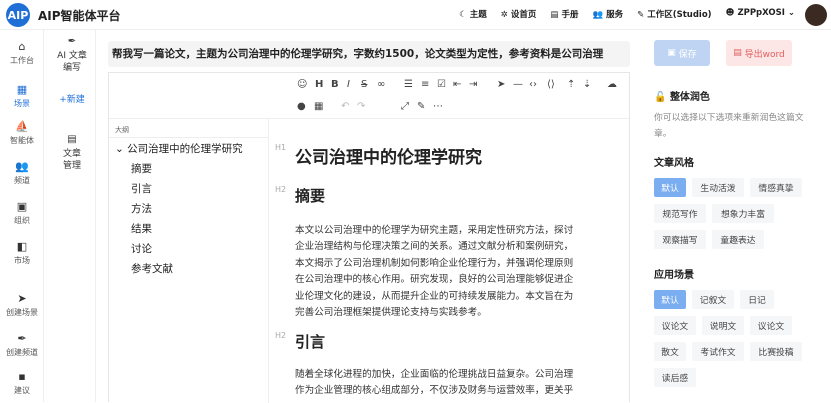 The height and width of the screenshot is (403, 831). Describe the element at coordinates (670, 351) in the screenshot. I see `scene-option: 散文` at that location.